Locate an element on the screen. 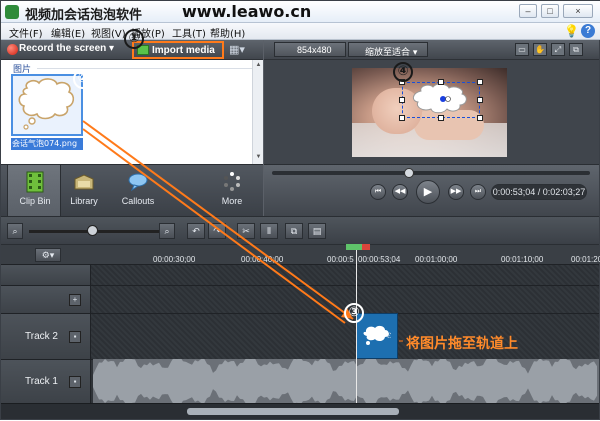 The image size is (600, 421). step-marker-2: ② is located at coordinates (83, 79).